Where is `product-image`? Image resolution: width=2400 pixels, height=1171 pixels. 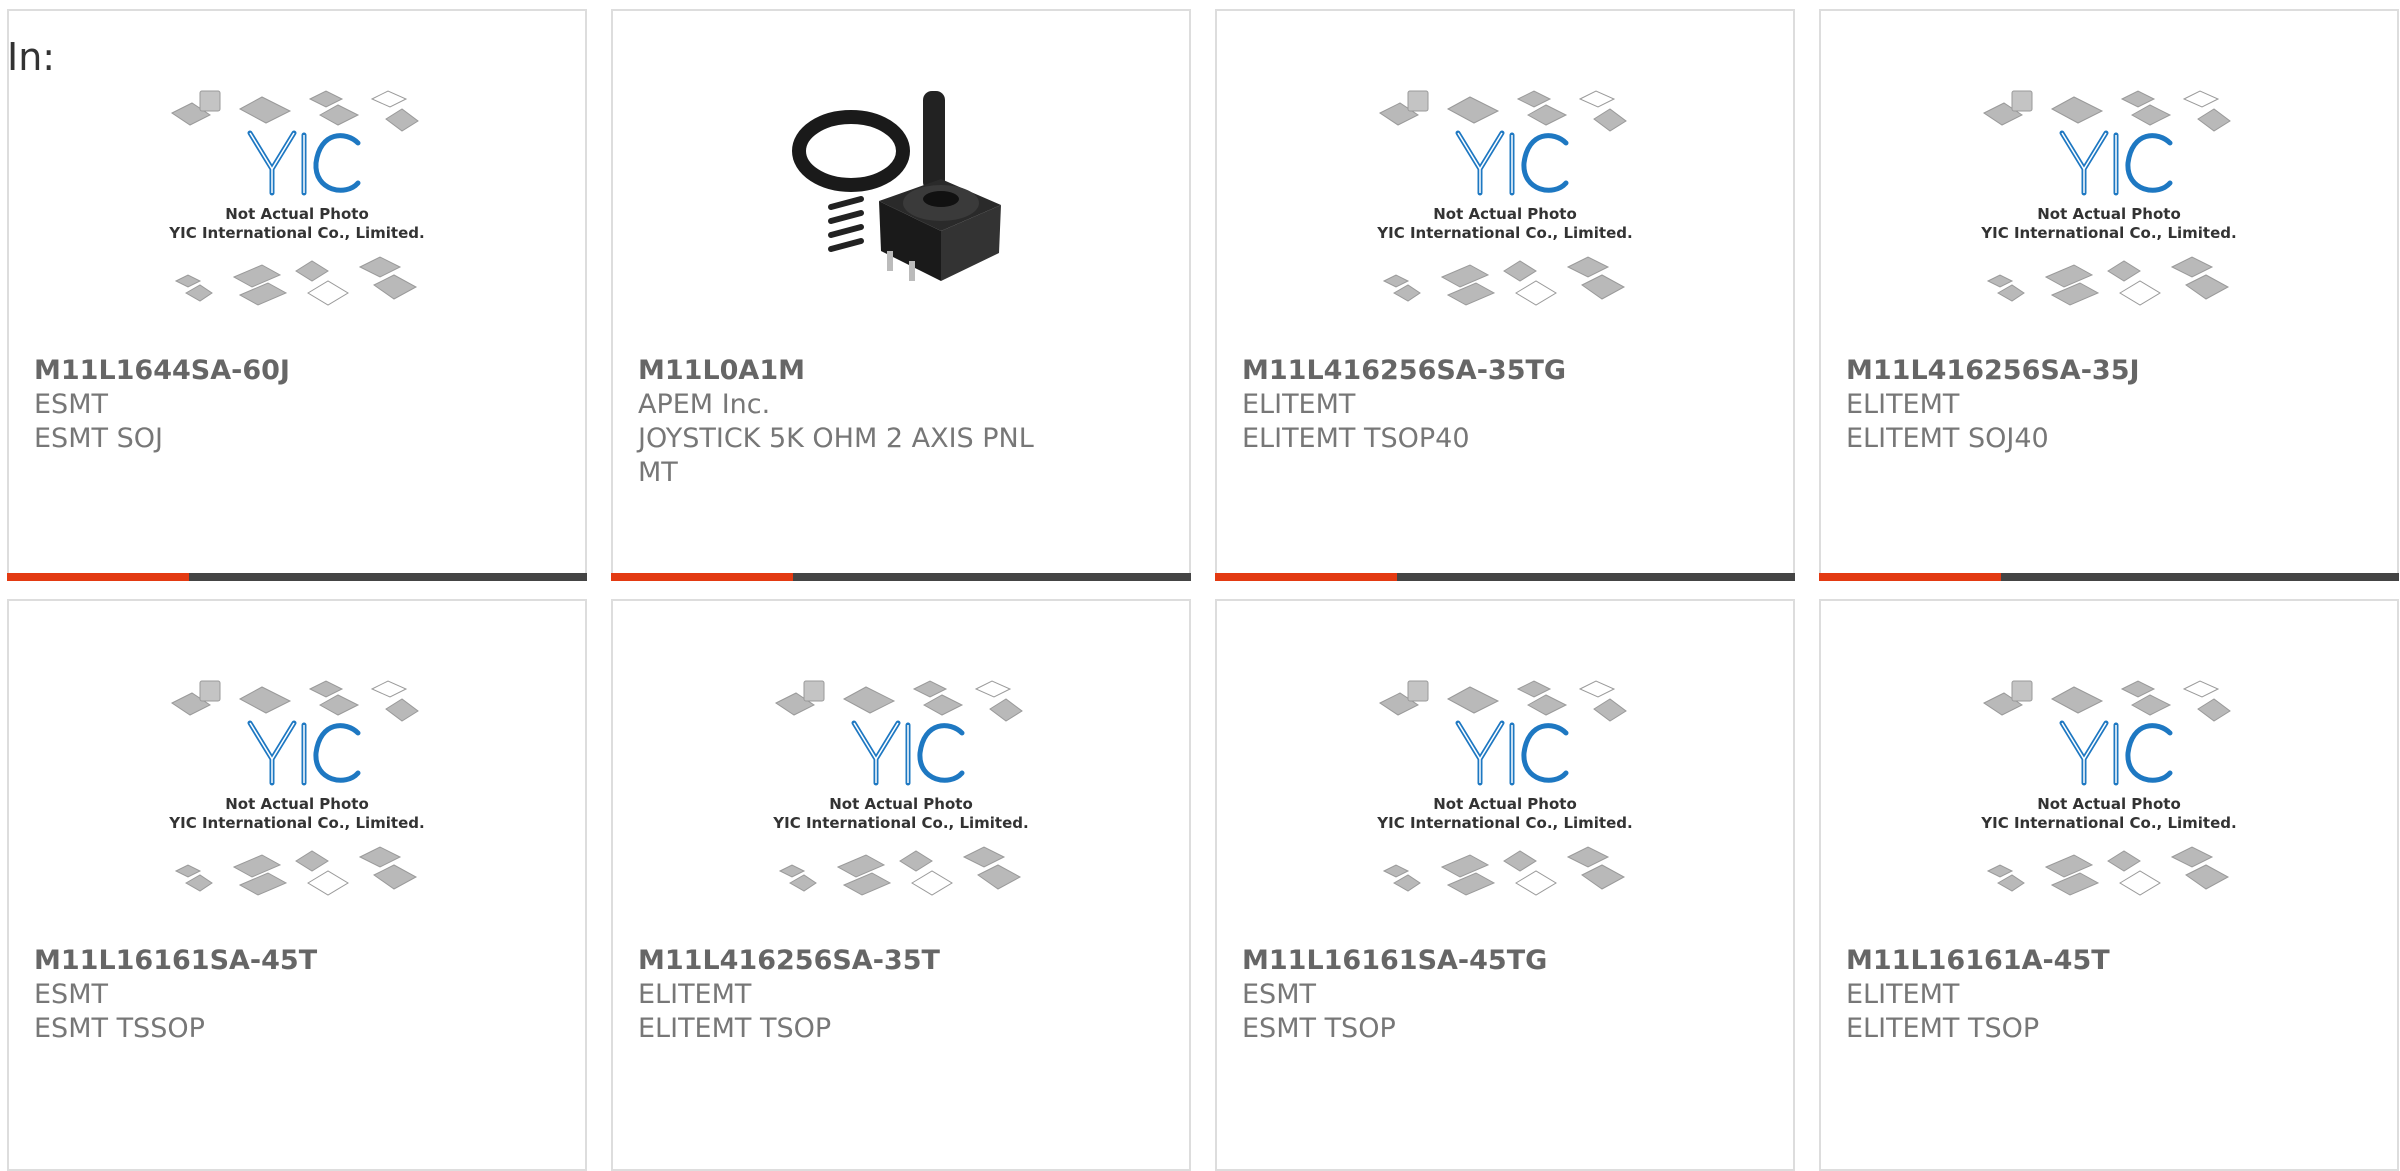
product-image is located at coordinates (901, 221).